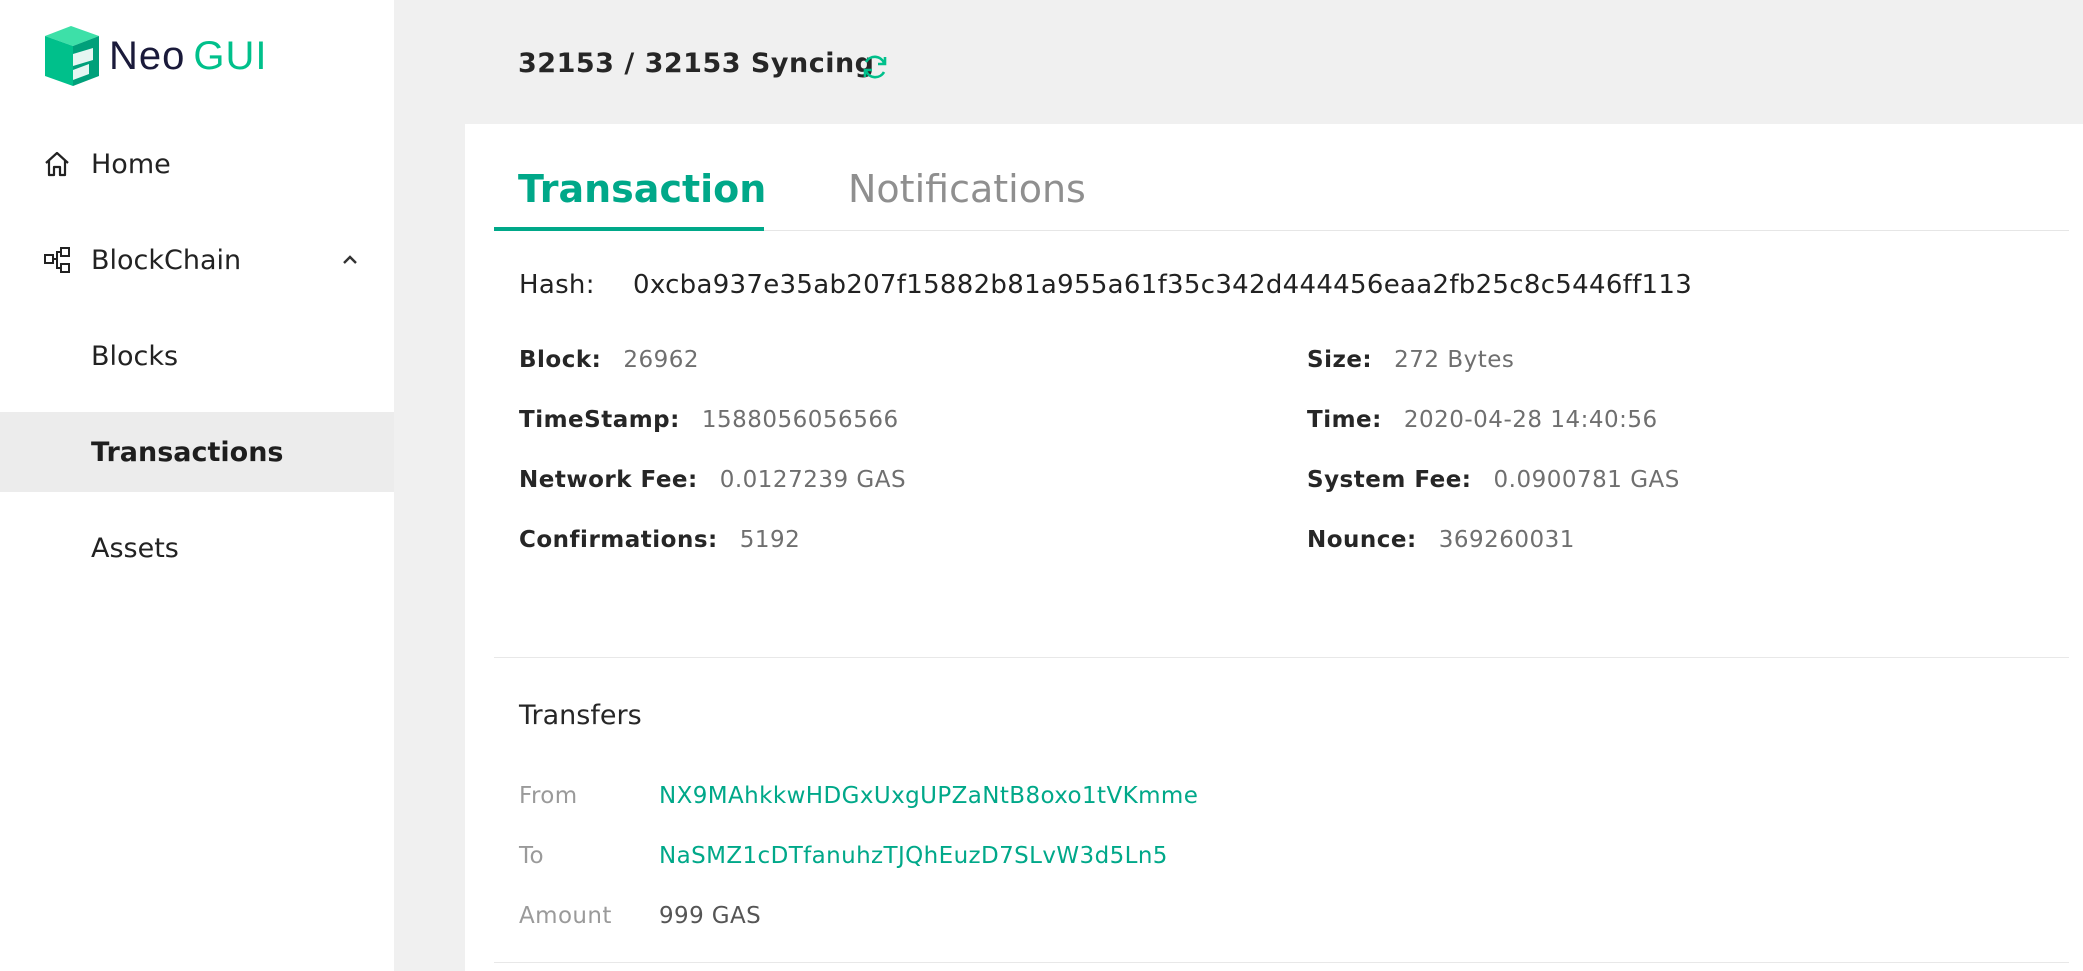 This screenshot has width=2083, height=971. Describe the element at coordinates (770, 540) in the screenshot. I see `field-value: 5192` at that location.